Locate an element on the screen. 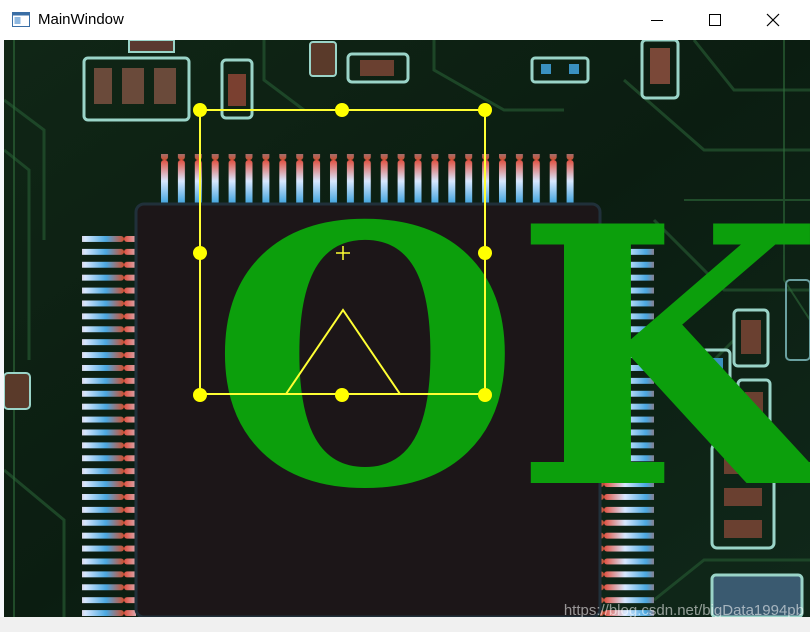 Image resolution: width=810 pixels, height=632 pixels. close-button is located at coordinates (773, 20).